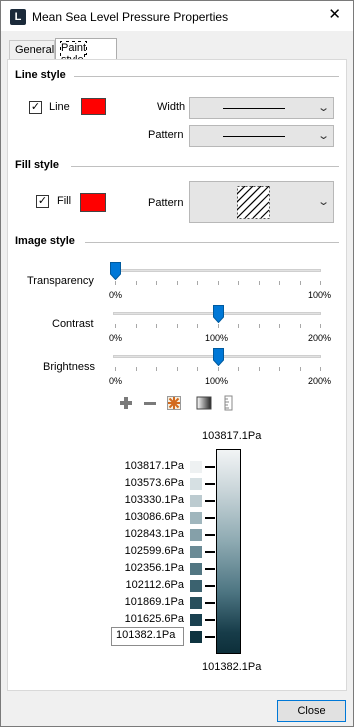 The image size is (354, 727). I want to click on fill-checkbox: ✓, so click(42, 201).